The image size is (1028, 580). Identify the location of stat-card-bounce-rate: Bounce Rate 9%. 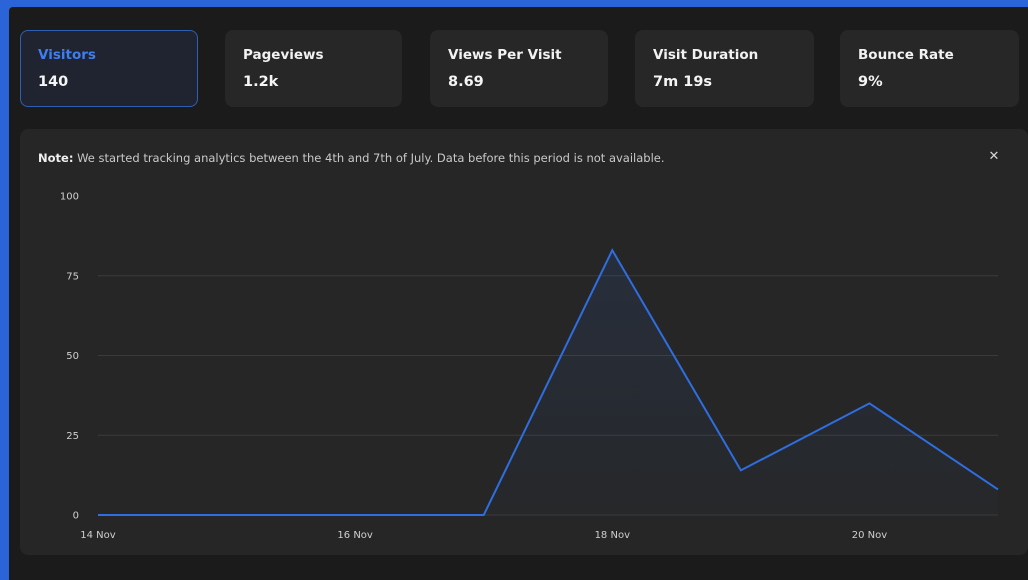
(929, 68).